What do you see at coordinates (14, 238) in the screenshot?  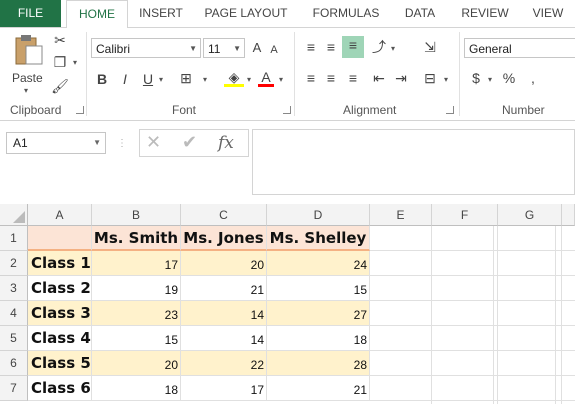 I see `row-header-1: 1` at bounding box center [14, 238].